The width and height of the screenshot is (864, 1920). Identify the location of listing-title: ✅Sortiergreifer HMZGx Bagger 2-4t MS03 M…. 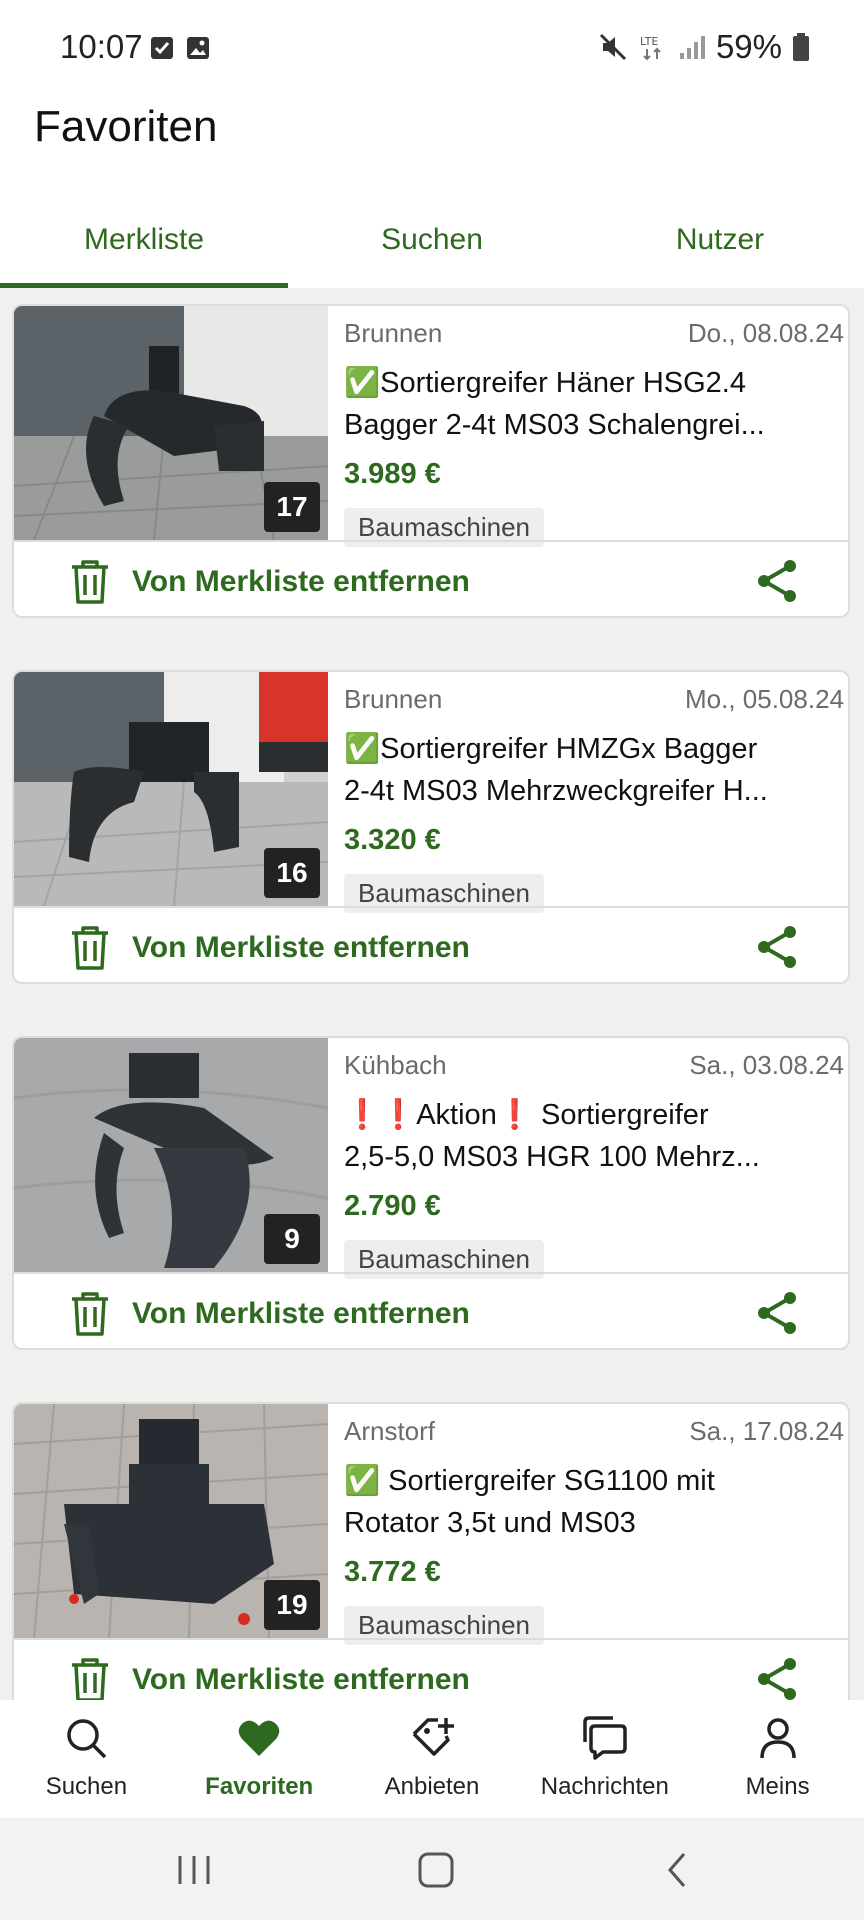
(594, 770).